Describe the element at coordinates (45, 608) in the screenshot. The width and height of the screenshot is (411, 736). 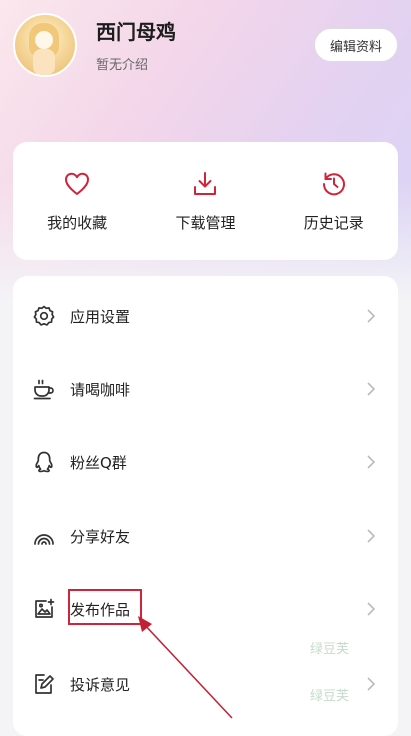
I see `publish-icon` at that location.